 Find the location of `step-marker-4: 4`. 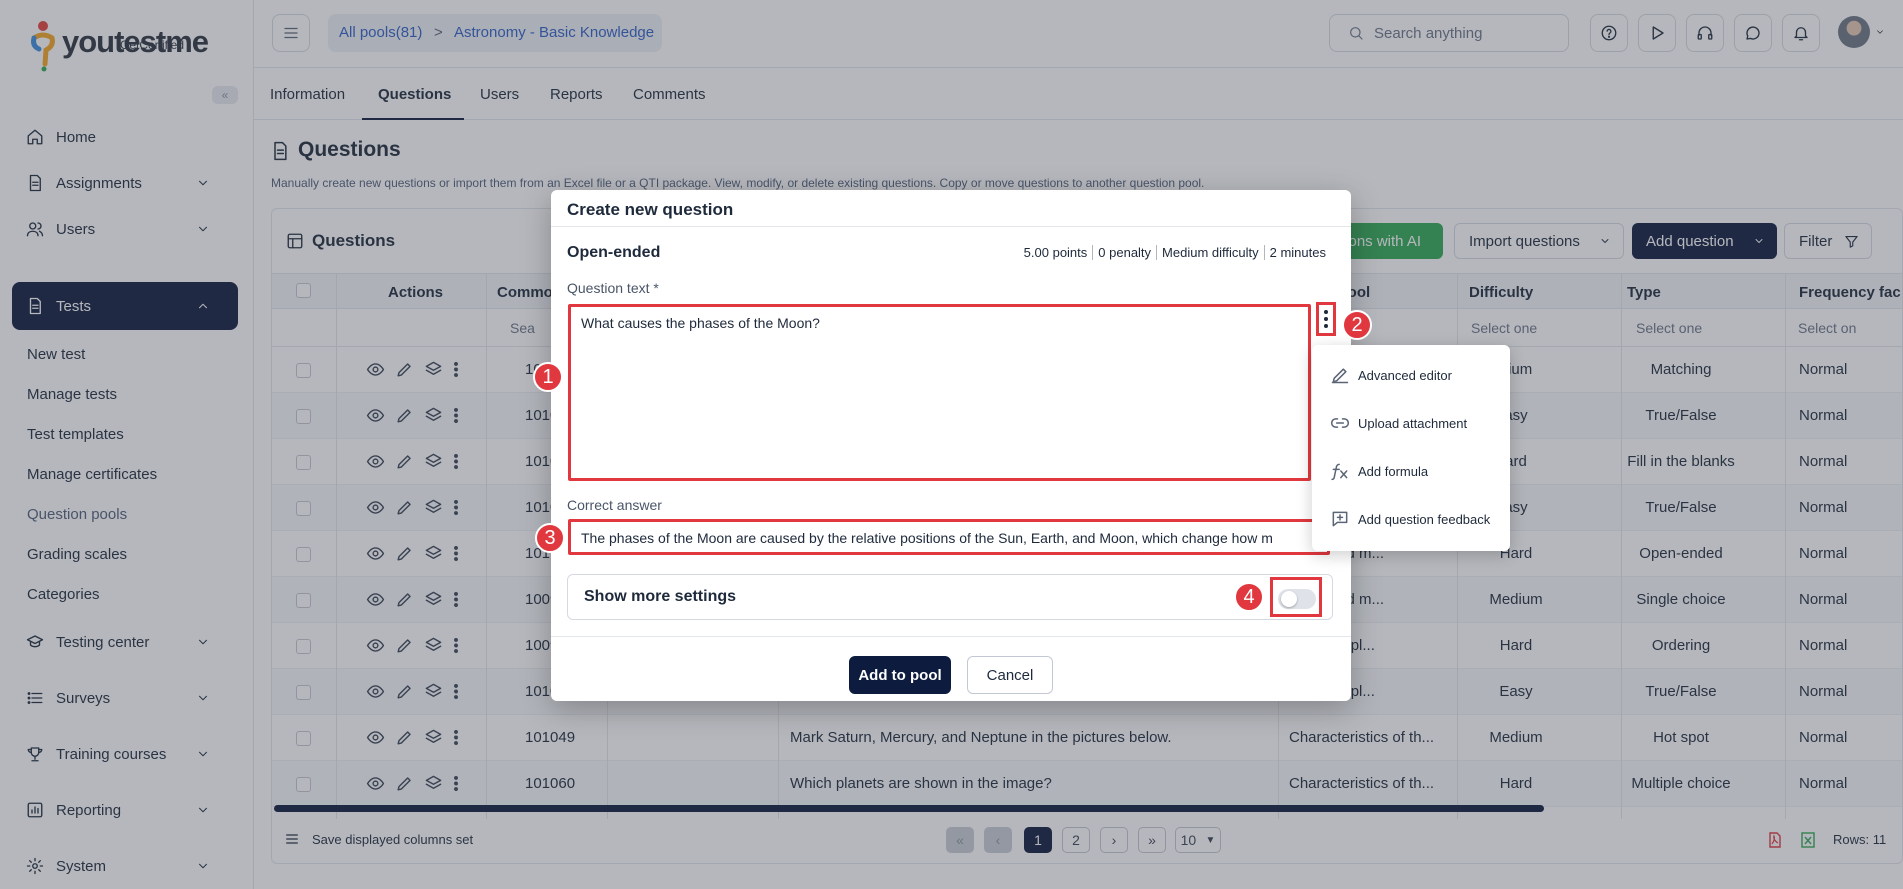

step-marker-4: 4 is located at coordinates (1249, 597).